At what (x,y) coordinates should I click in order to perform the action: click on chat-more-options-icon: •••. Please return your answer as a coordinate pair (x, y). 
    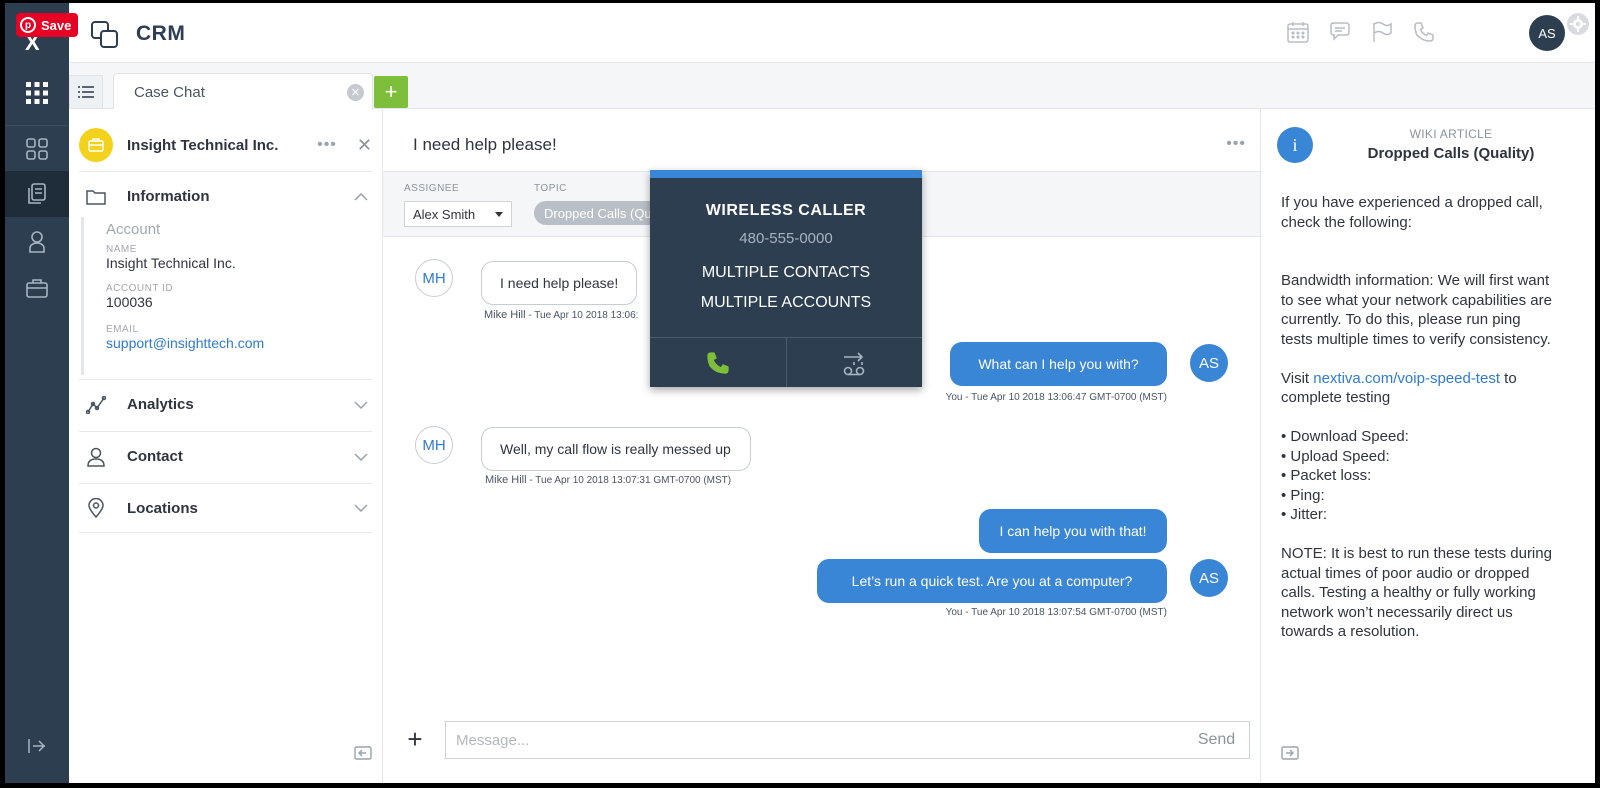
    Looking at the image, I should click on (1236, 144).